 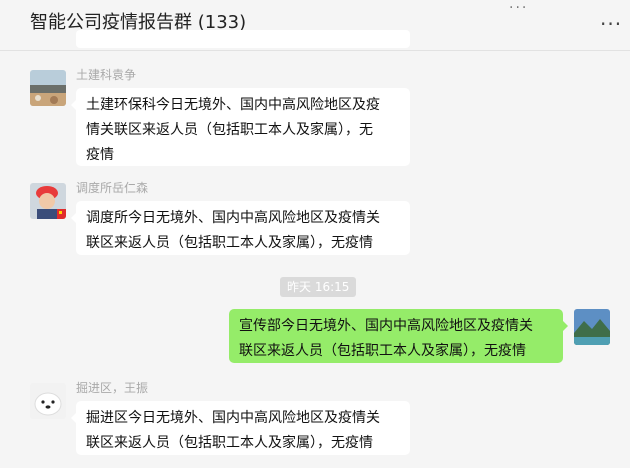 What do you see at coordinates (233, 218) in the screenshot?
I see `message-text-line: 调度所今日无境外、国内中高风险地区及疫情关` at bounding box center [233, 218].